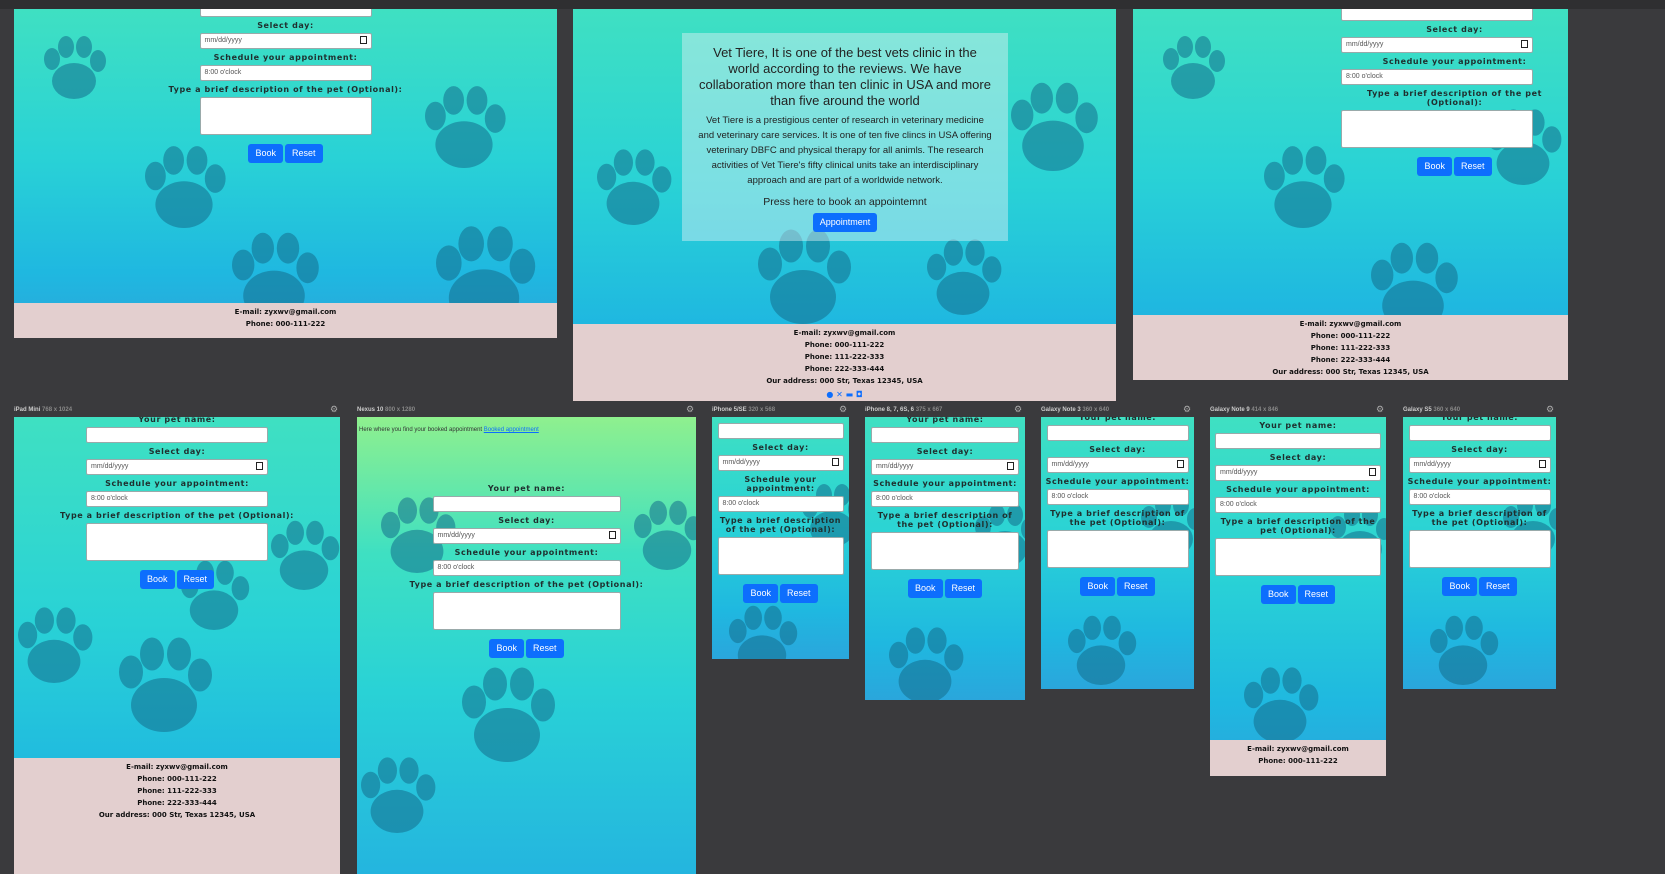  I want to click on booked-link: Booked appointment, so click(511, 430).